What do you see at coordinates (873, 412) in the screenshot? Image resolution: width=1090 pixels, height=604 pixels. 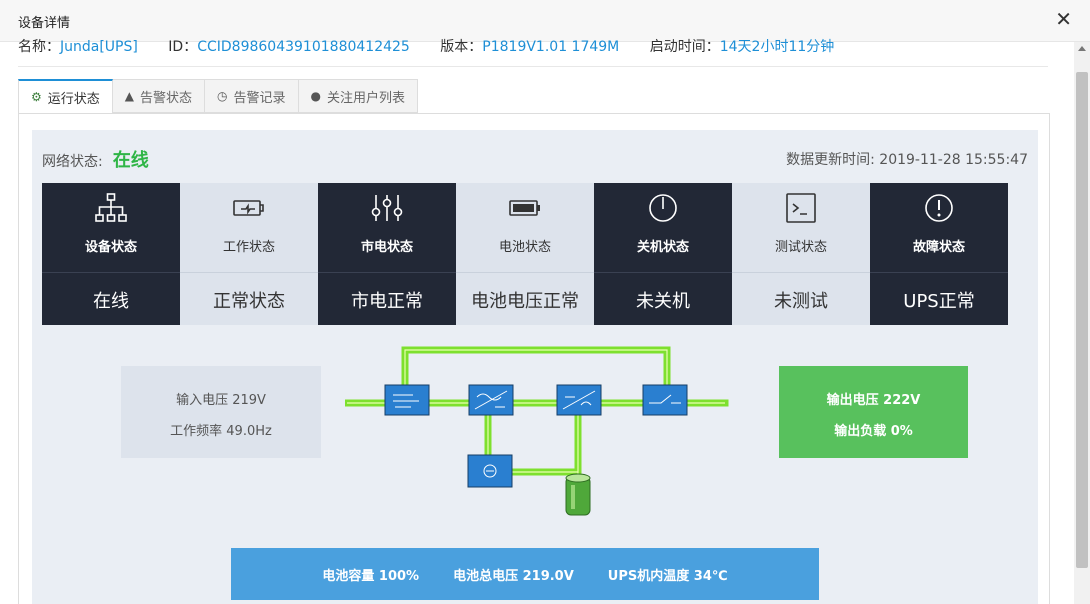 I see `output-info-box: 输出电压 222V 输出负载 0%` at bounding box center [873, 412].